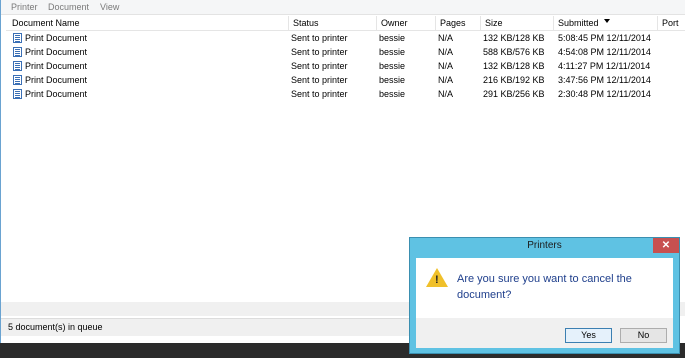  What do you see at coordinates (604, 52) in the screenshot?
I see `row-submitted: 4:54:08 PM 12/11/2014` at bounding box center [604, 52].